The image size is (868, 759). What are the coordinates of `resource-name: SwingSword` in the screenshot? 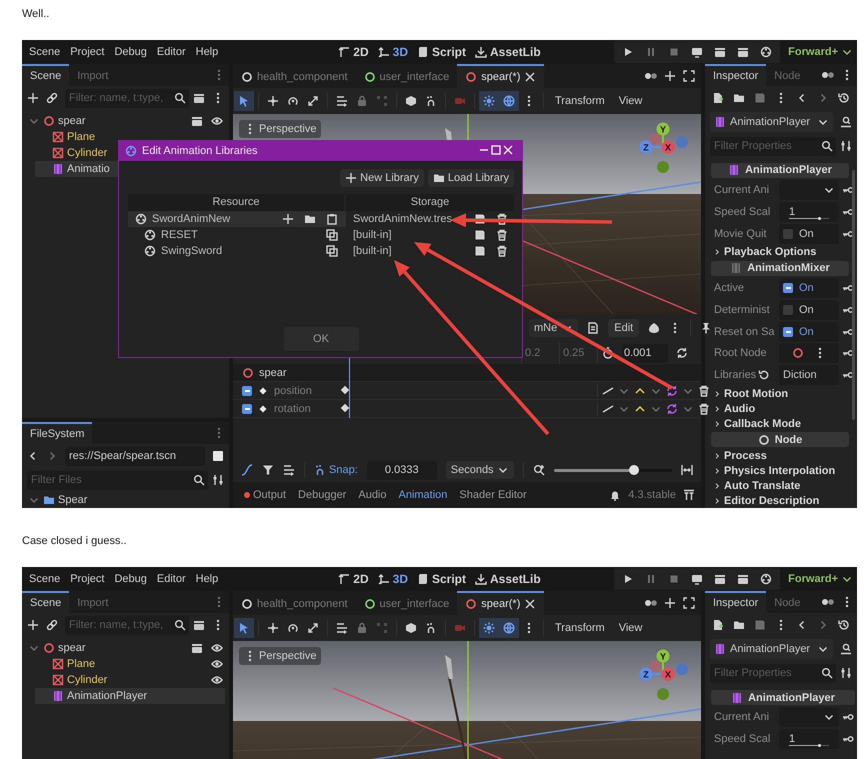 It's located at (191, 251).